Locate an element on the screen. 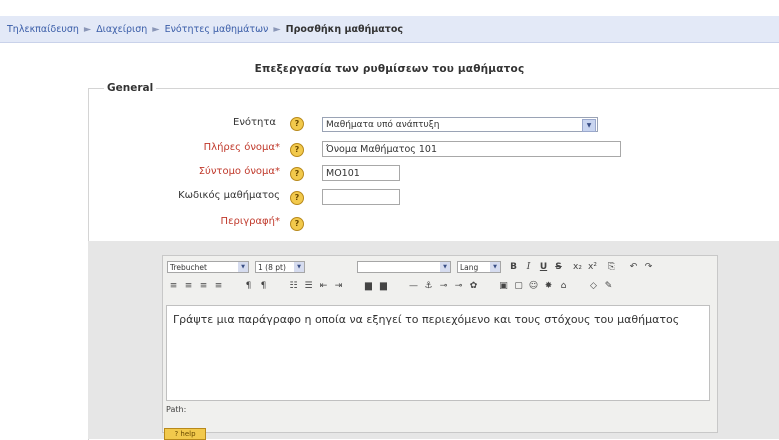 The image size is (779, 440). font-size-select: 1 (8 pt) ▼ is located at coordinates (280, 267).